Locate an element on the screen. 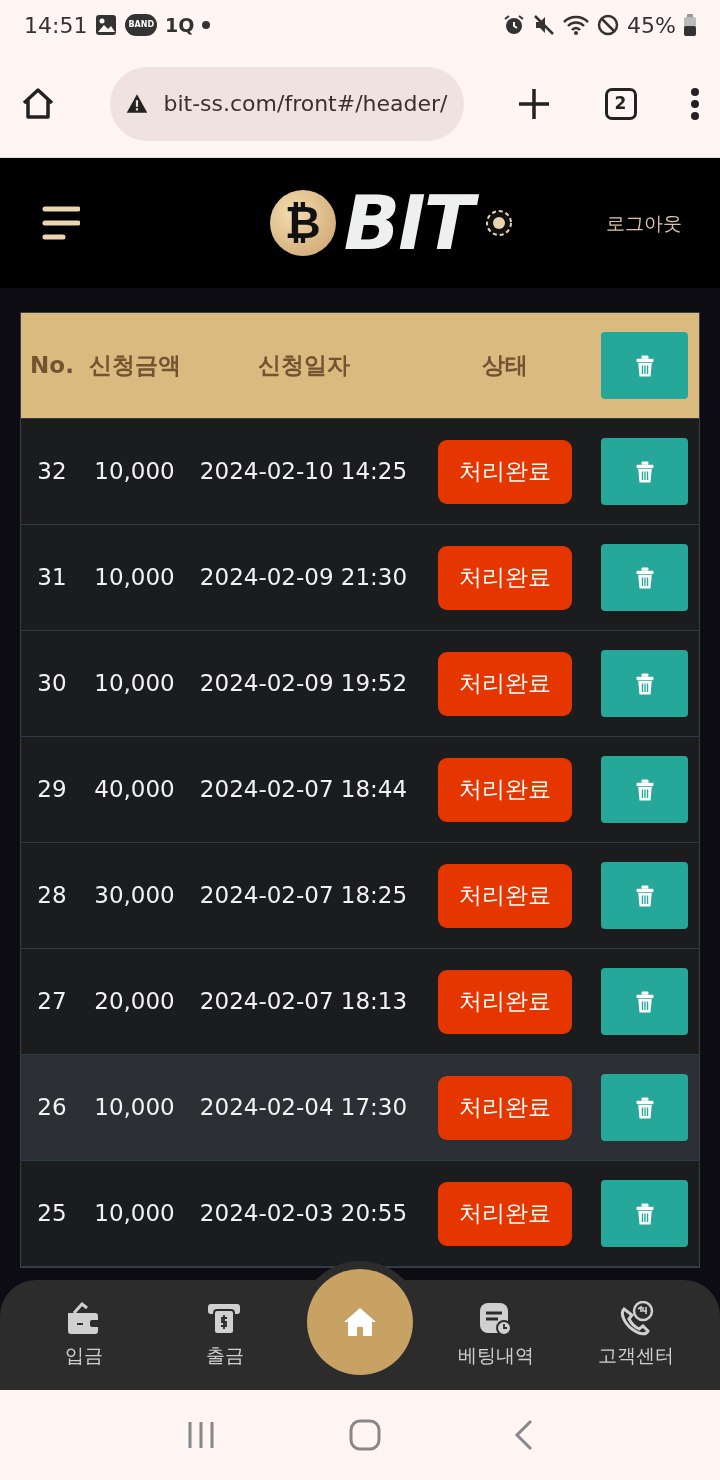 Image resolution: width=720 pixels, height=1480 pixels. more-icon is located at coordinates (695, 103).